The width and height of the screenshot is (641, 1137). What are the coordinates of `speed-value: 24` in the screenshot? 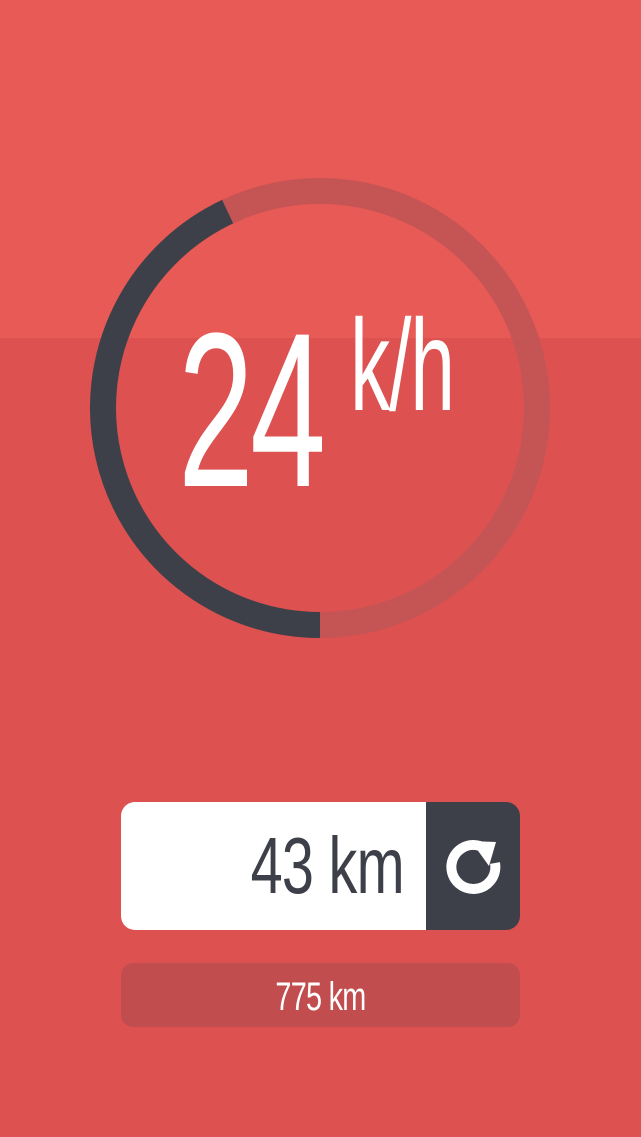 It's located at (252, 410).